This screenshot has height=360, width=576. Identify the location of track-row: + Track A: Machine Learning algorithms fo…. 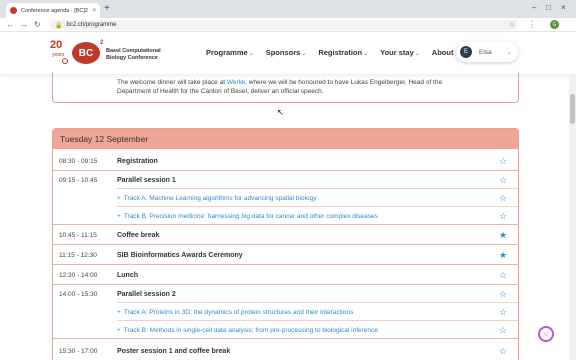
(285, 198).